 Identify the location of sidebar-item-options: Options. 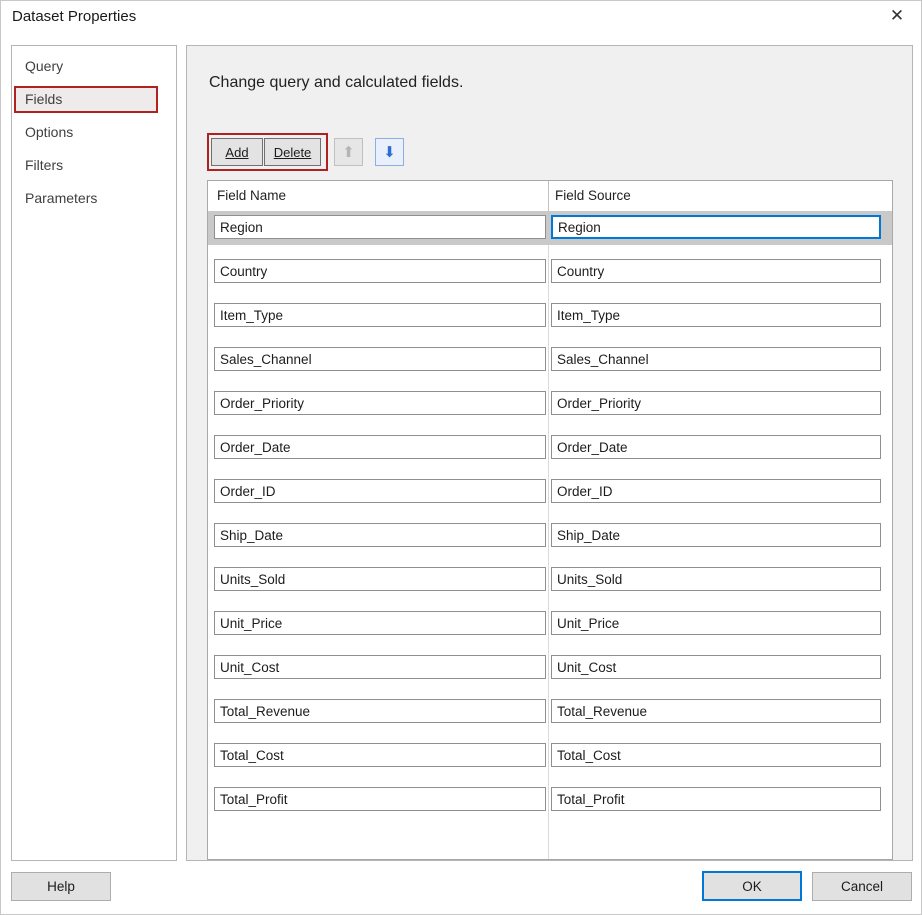
(94, 132).